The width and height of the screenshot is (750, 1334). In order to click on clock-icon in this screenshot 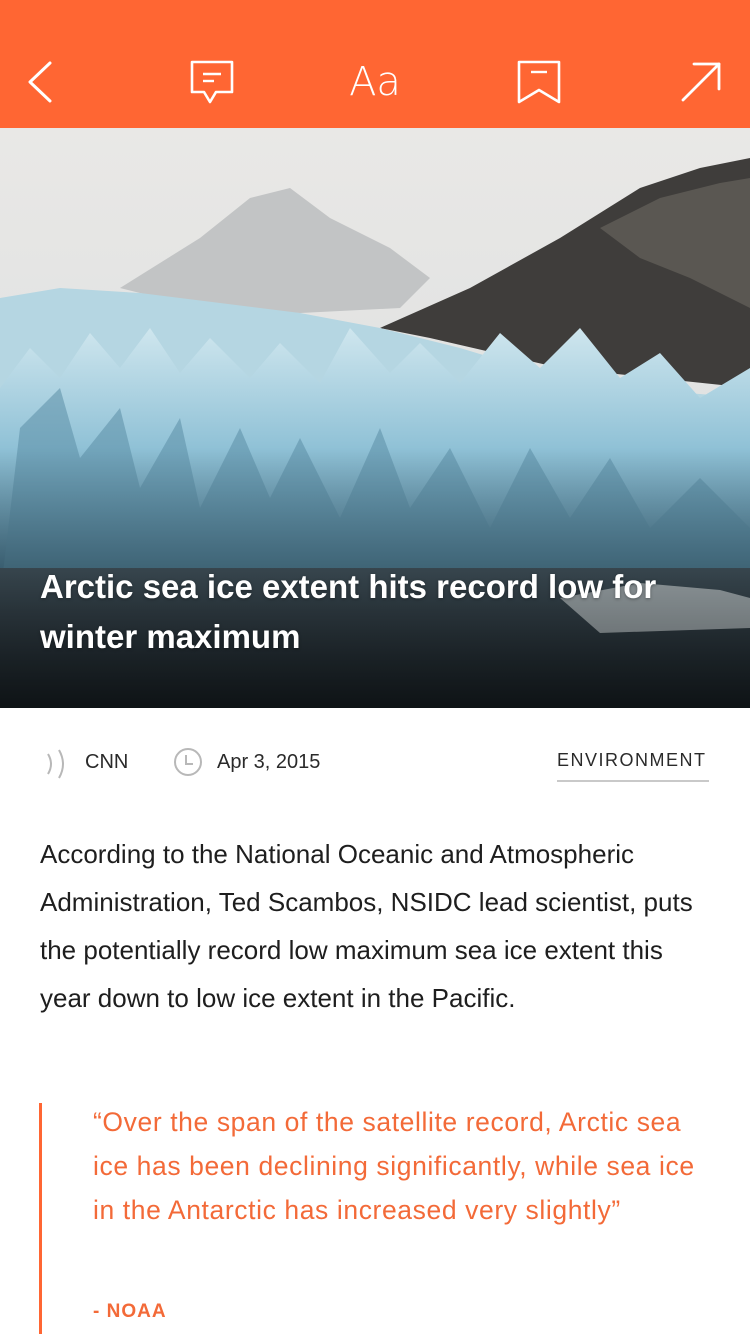, I will do `click(188, 762)`.